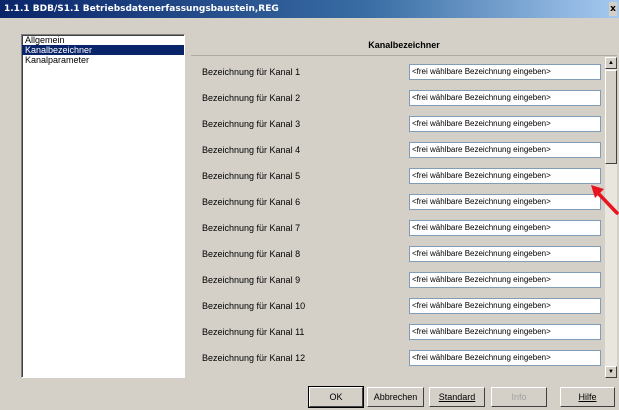 The image size is (619, 410). Describe the element at coordinates (251, 254) in the screenshot. I see `channel-label: Bezeichnung für Kanal 8` at that location.